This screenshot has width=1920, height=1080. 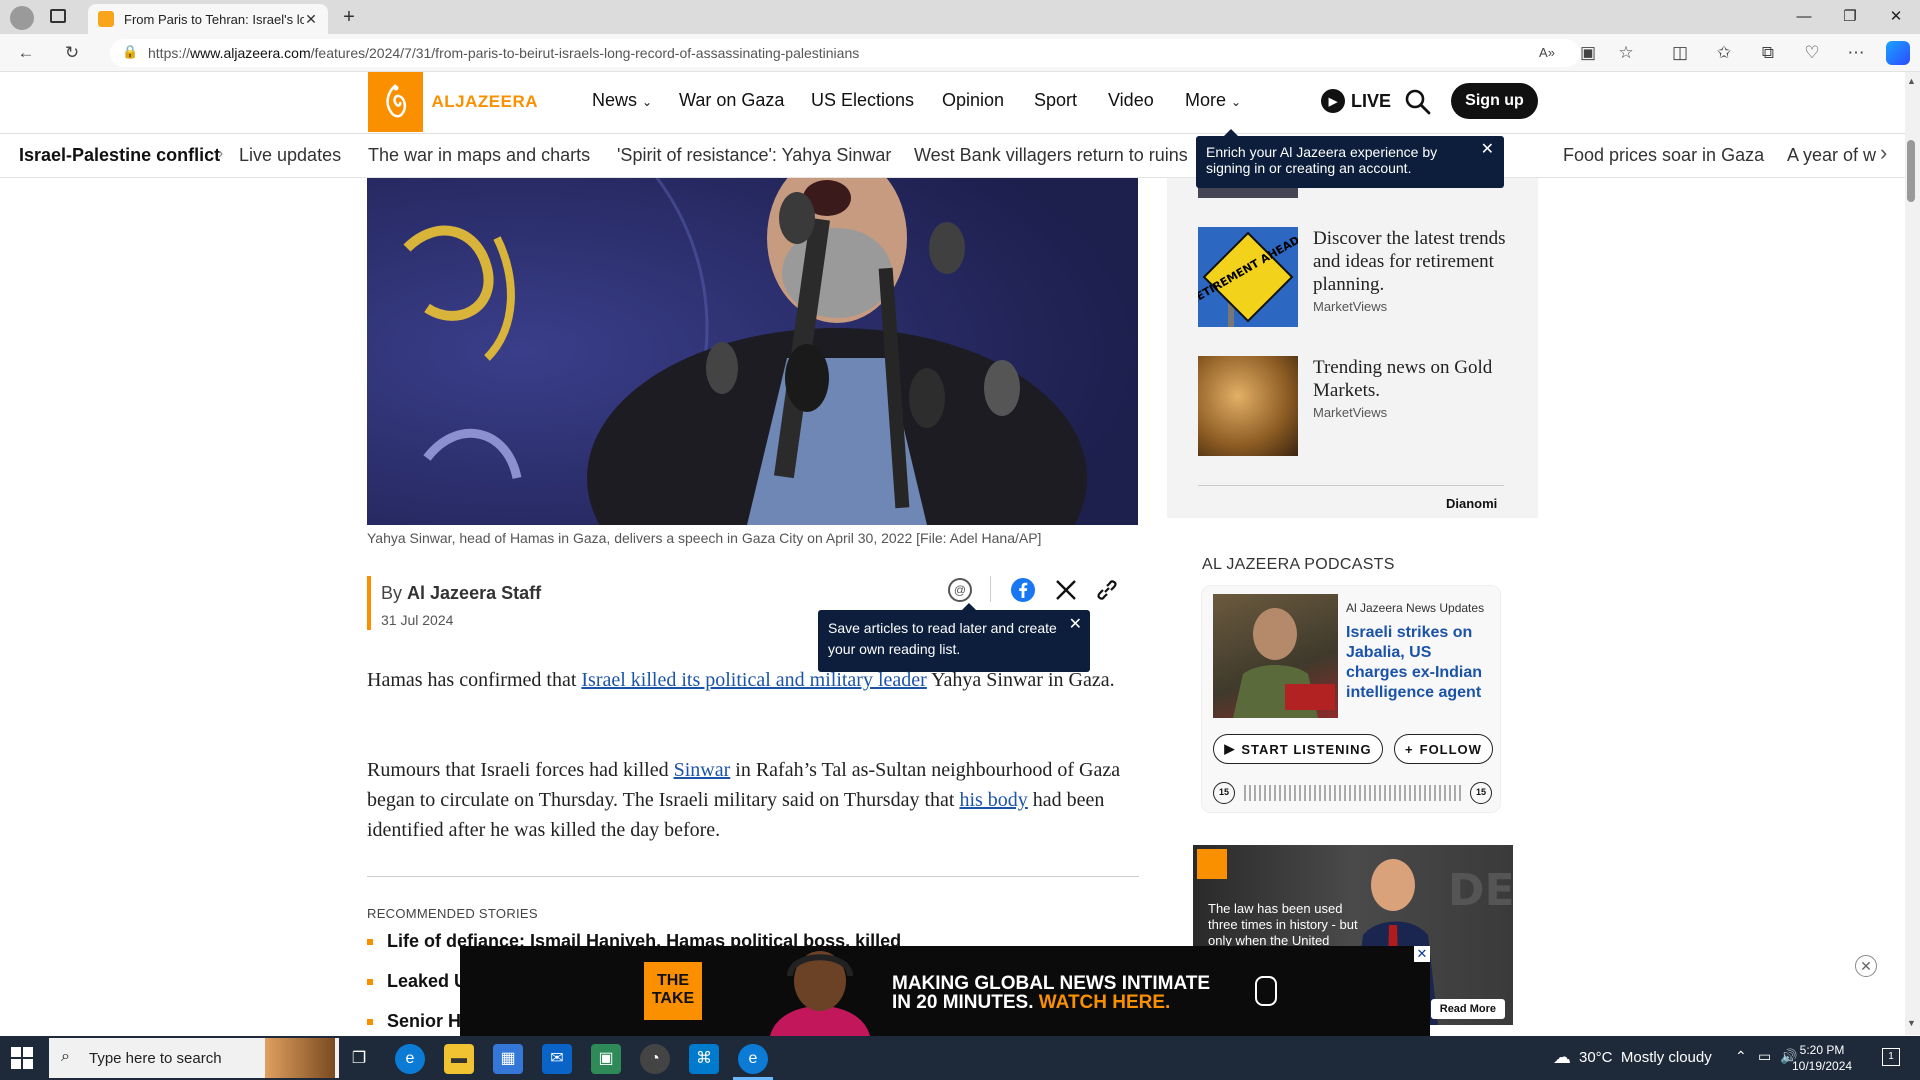 What do you see at coordinates (1467, 1009) in the screenshot?
I see `read-more-button: Read More` at bounding box center [1467, 1009].